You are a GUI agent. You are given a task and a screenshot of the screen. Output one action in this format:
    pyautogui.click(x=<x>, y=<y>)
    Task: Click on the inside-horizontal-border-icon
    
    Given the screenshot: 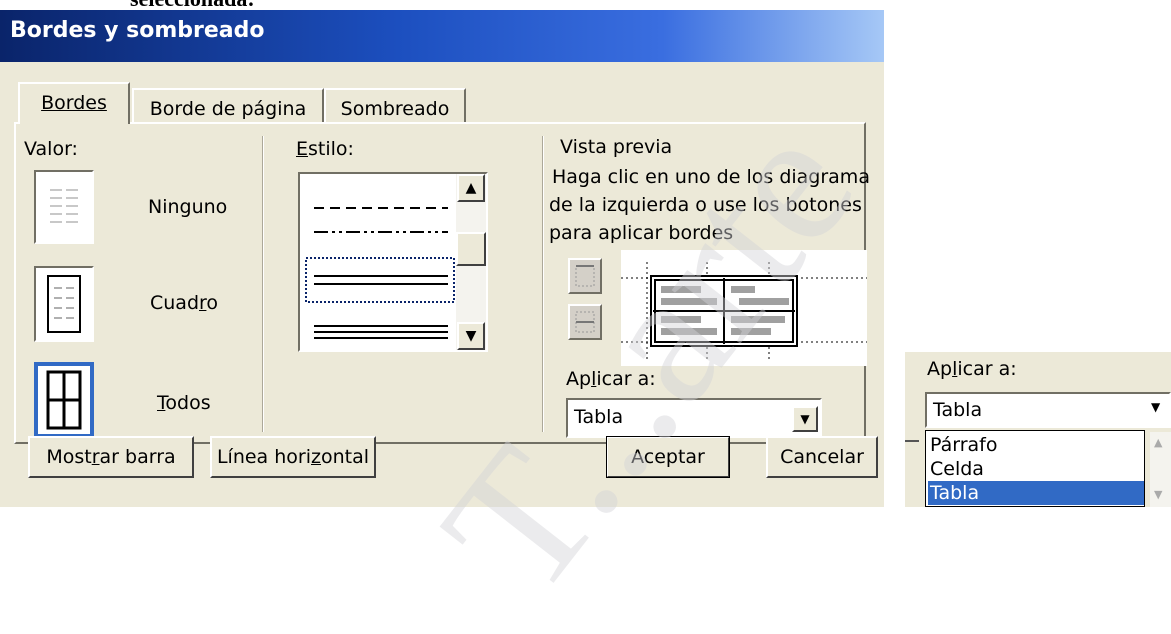 What is the action you would take?
    pyautogui.click(x=585, y=322)
    